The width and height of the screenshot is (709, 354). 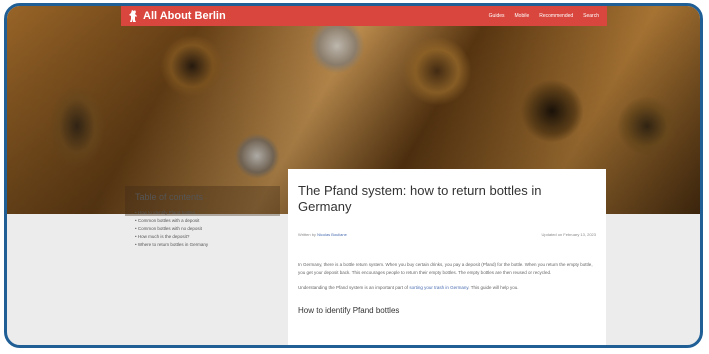 I want to click on toc-item-identify: How to identify Pfand bottles, so click(x=202, y=212).